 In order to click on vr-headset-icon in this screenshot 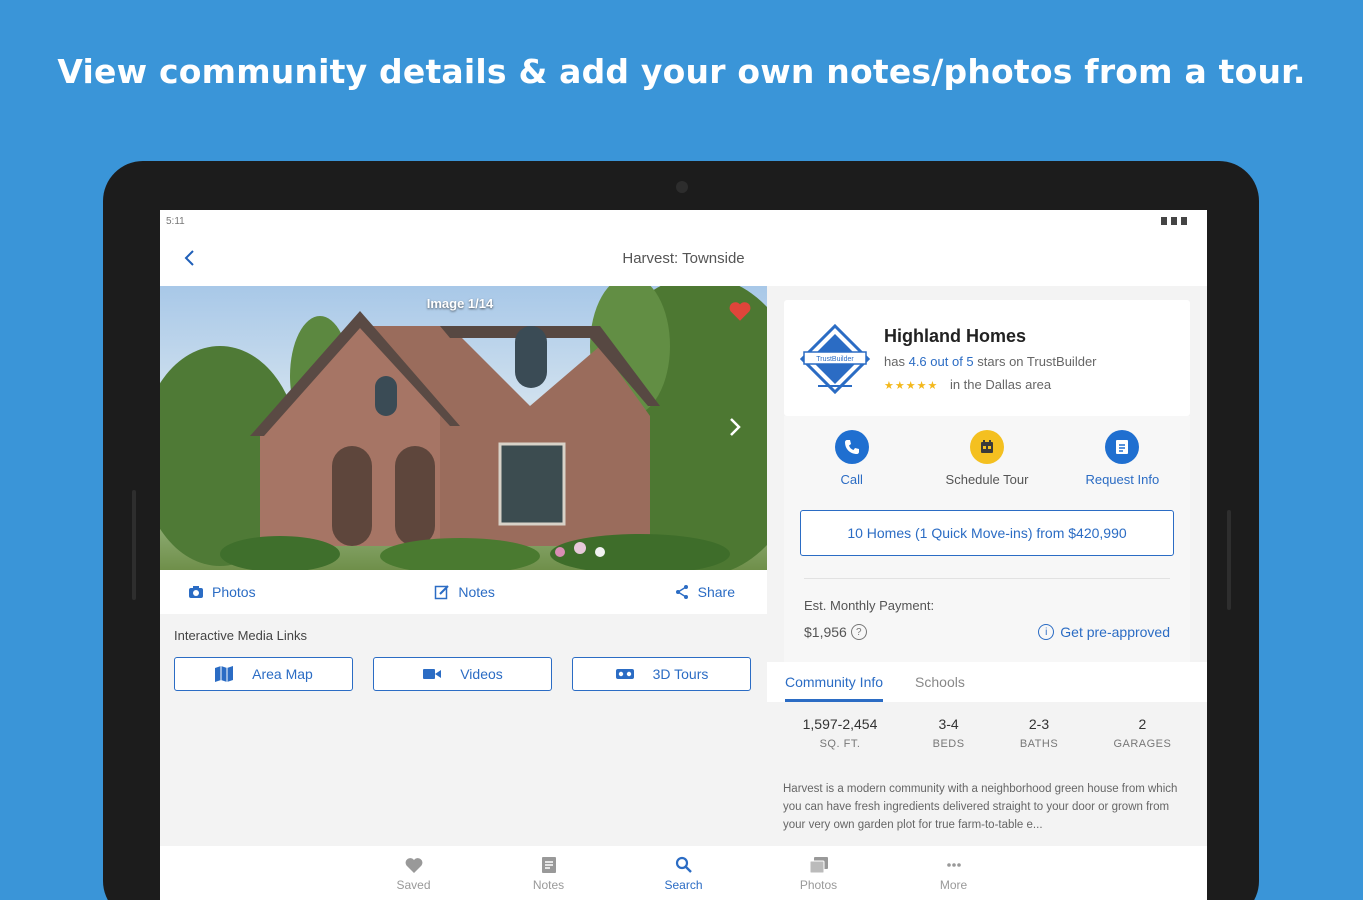, I will do `click(624, 674)`.